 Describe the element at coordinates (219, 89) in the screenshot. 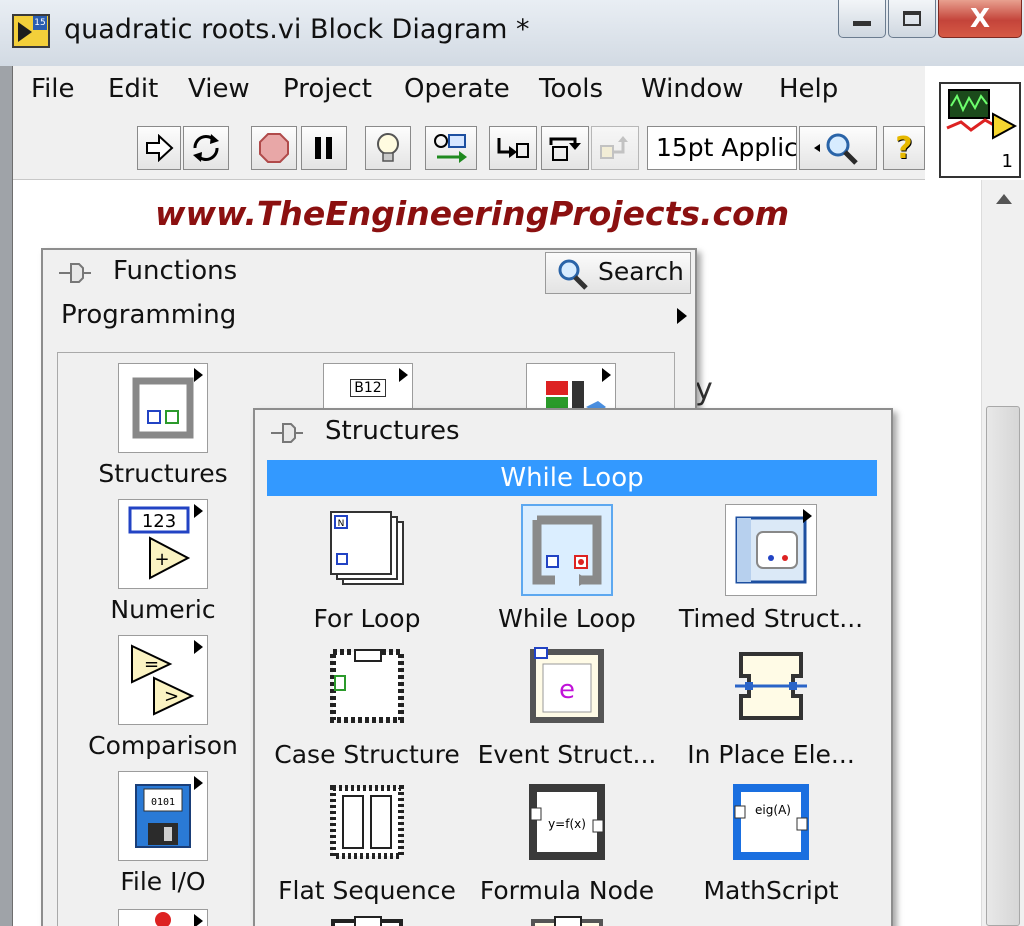

I see `menu-view: View` at that location.